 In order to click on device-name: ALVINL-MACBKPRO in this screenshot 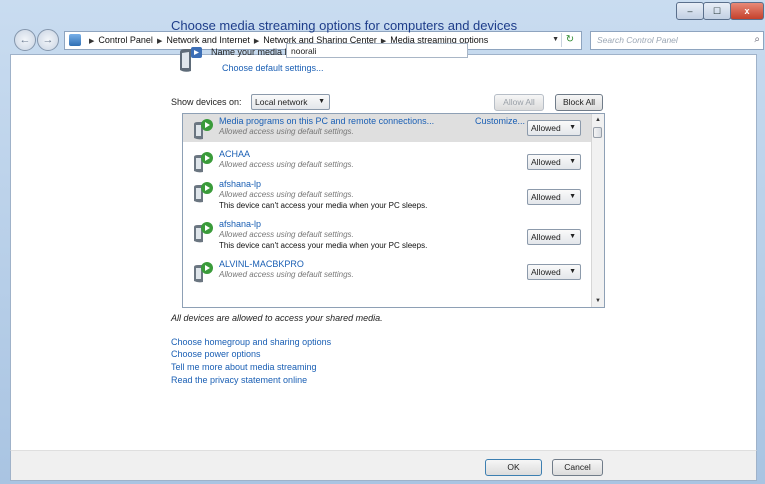, I will do `click(261, 264)`.